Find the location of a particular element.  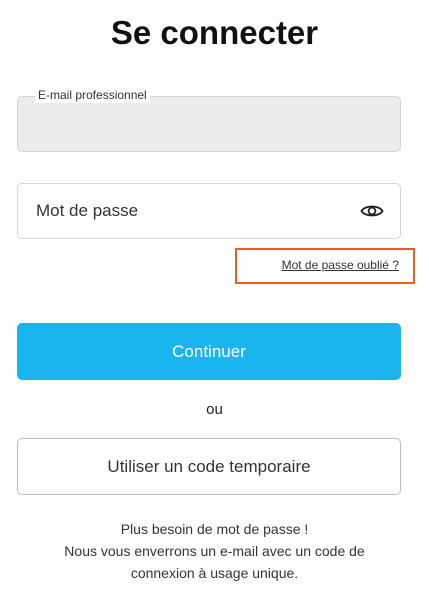

email-field: E-mail professionnel is located at coordinates (210, 120).